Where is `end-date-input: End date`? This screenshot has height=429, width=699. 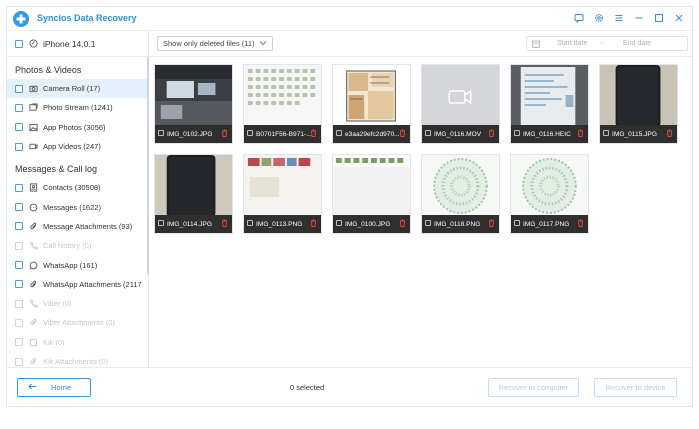 end-date-input: End date is located at coordinates (637, 43).